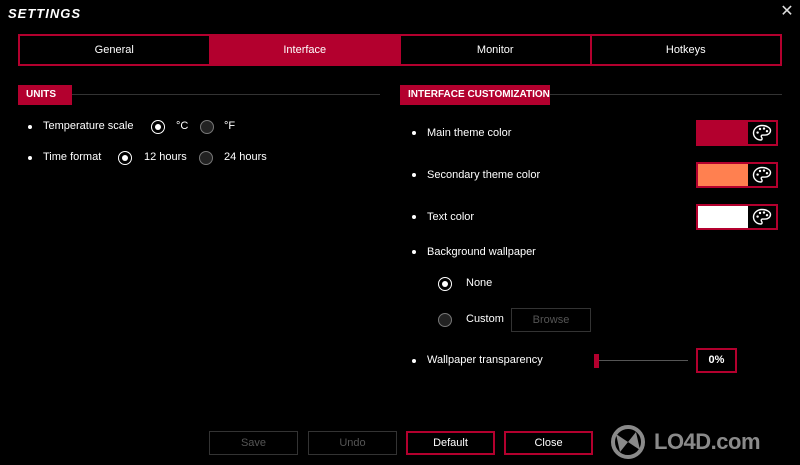 This screenshot has height=465, width=800. What do you see at coordinates (165, 157) in the screenshot?
I see `12-hours-label: 12 hours` at bounding box center [165, 157].